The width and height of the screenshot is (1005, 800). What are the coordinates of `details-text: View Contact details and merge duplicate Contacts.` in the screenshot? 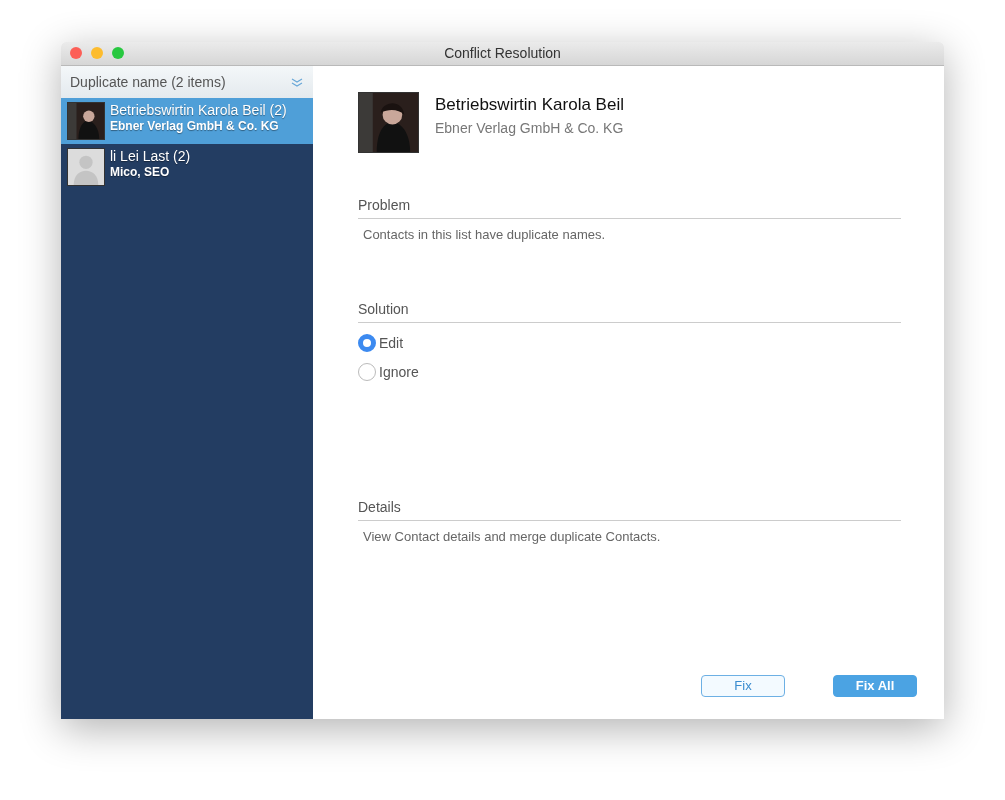 It's located at (512, 536).